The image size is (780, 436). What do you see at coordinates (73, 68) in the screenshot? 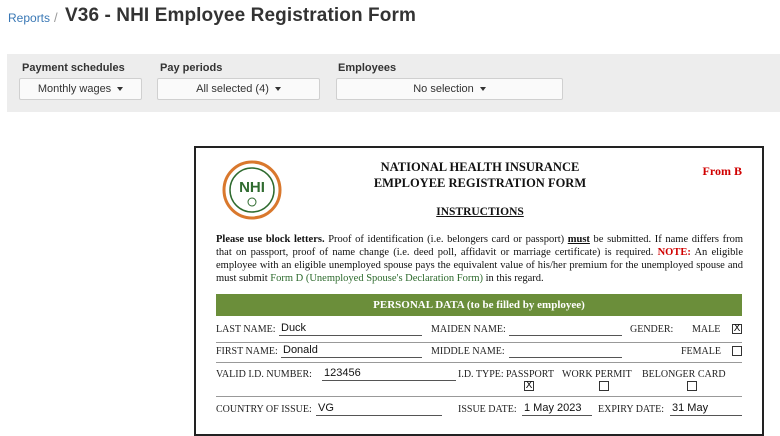
I see `payment-schedules-label: Payment schedules` at bounding box center [73, 68].